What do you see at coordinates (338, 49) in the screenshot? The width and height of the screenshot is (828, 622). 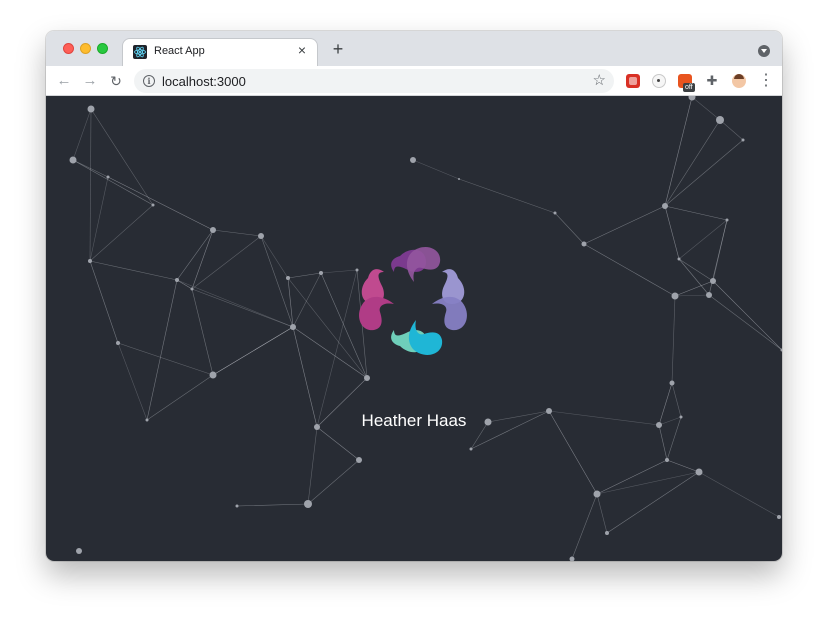 I see `new-tab-button: +` at bounding box center [338, 49].